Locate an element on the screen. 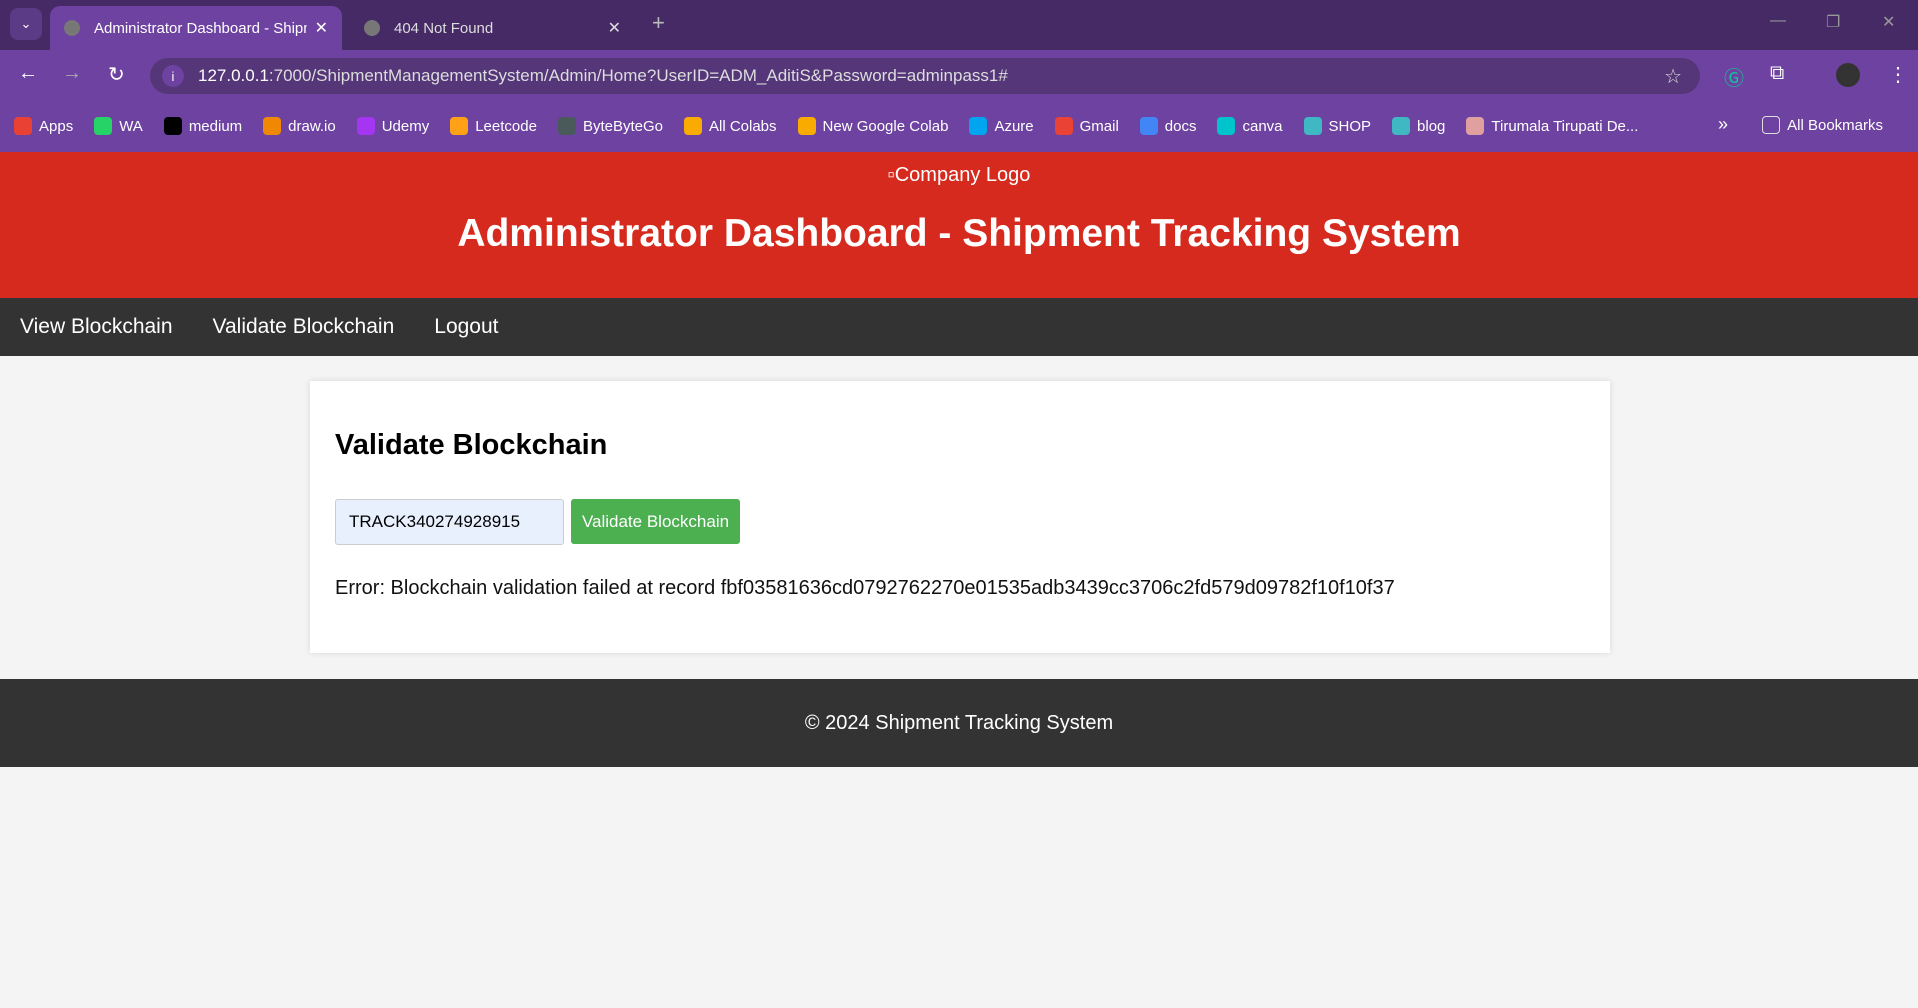 The width and height of the screenshot is (1918, 1008). bookmark-label: Gmail is located at coordinates (1099, 126).